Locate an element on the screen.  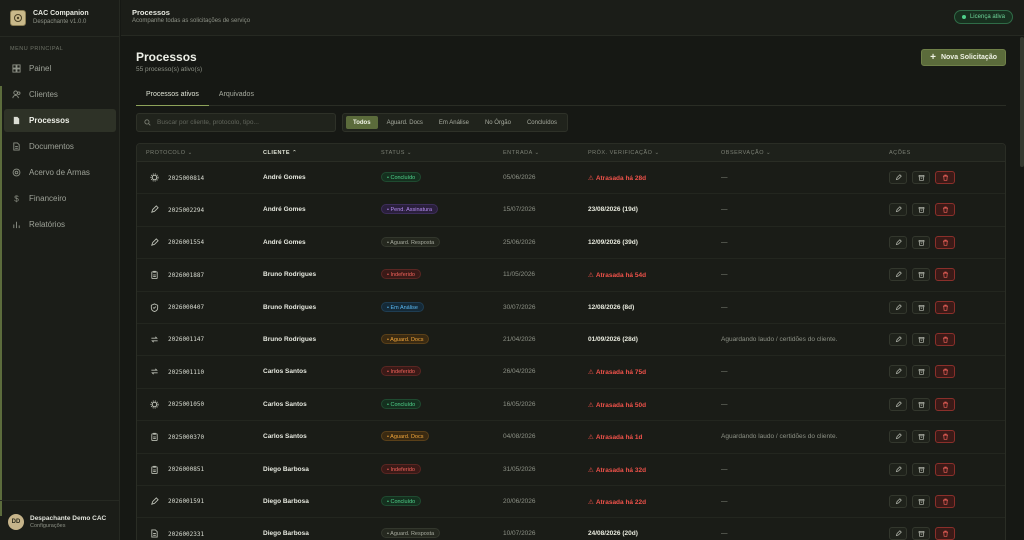
th-cliente: CLIENTE ⌃ is located at coordinates (280, 153).